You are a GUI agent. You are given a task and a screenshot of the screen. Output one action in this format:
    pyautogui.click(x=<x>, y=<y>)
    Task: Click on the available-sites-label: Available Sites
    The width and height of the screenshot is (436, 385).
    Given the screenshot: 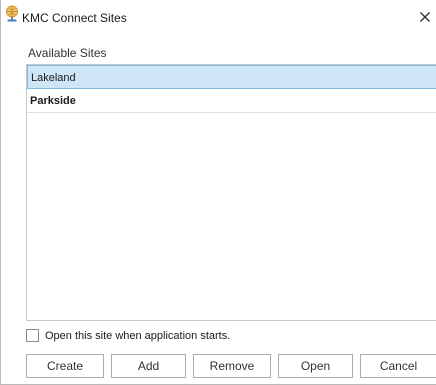 What is the action you would take?
    pyautogui.click(x=67, y=53)
    